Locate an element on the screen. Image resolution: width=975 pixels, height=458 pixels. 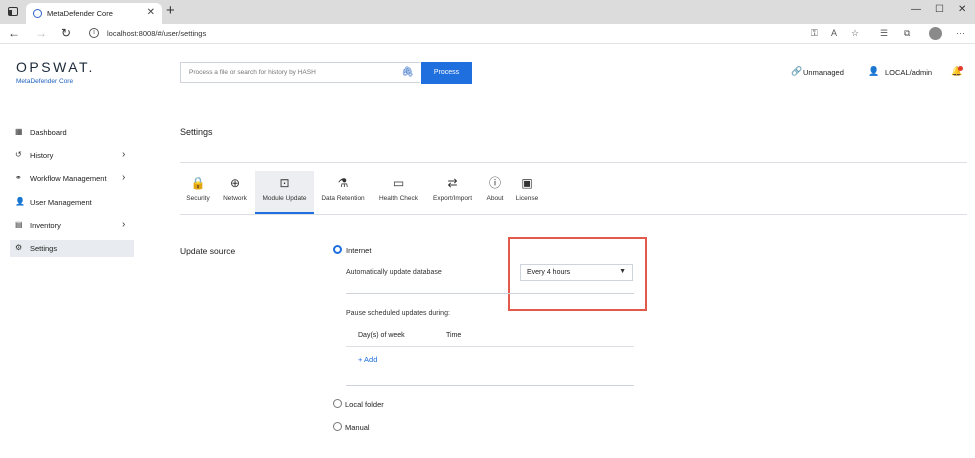
sidebar-item-workflow-management: ⚭ Workflow Management › is located at coordinates (72, 178).